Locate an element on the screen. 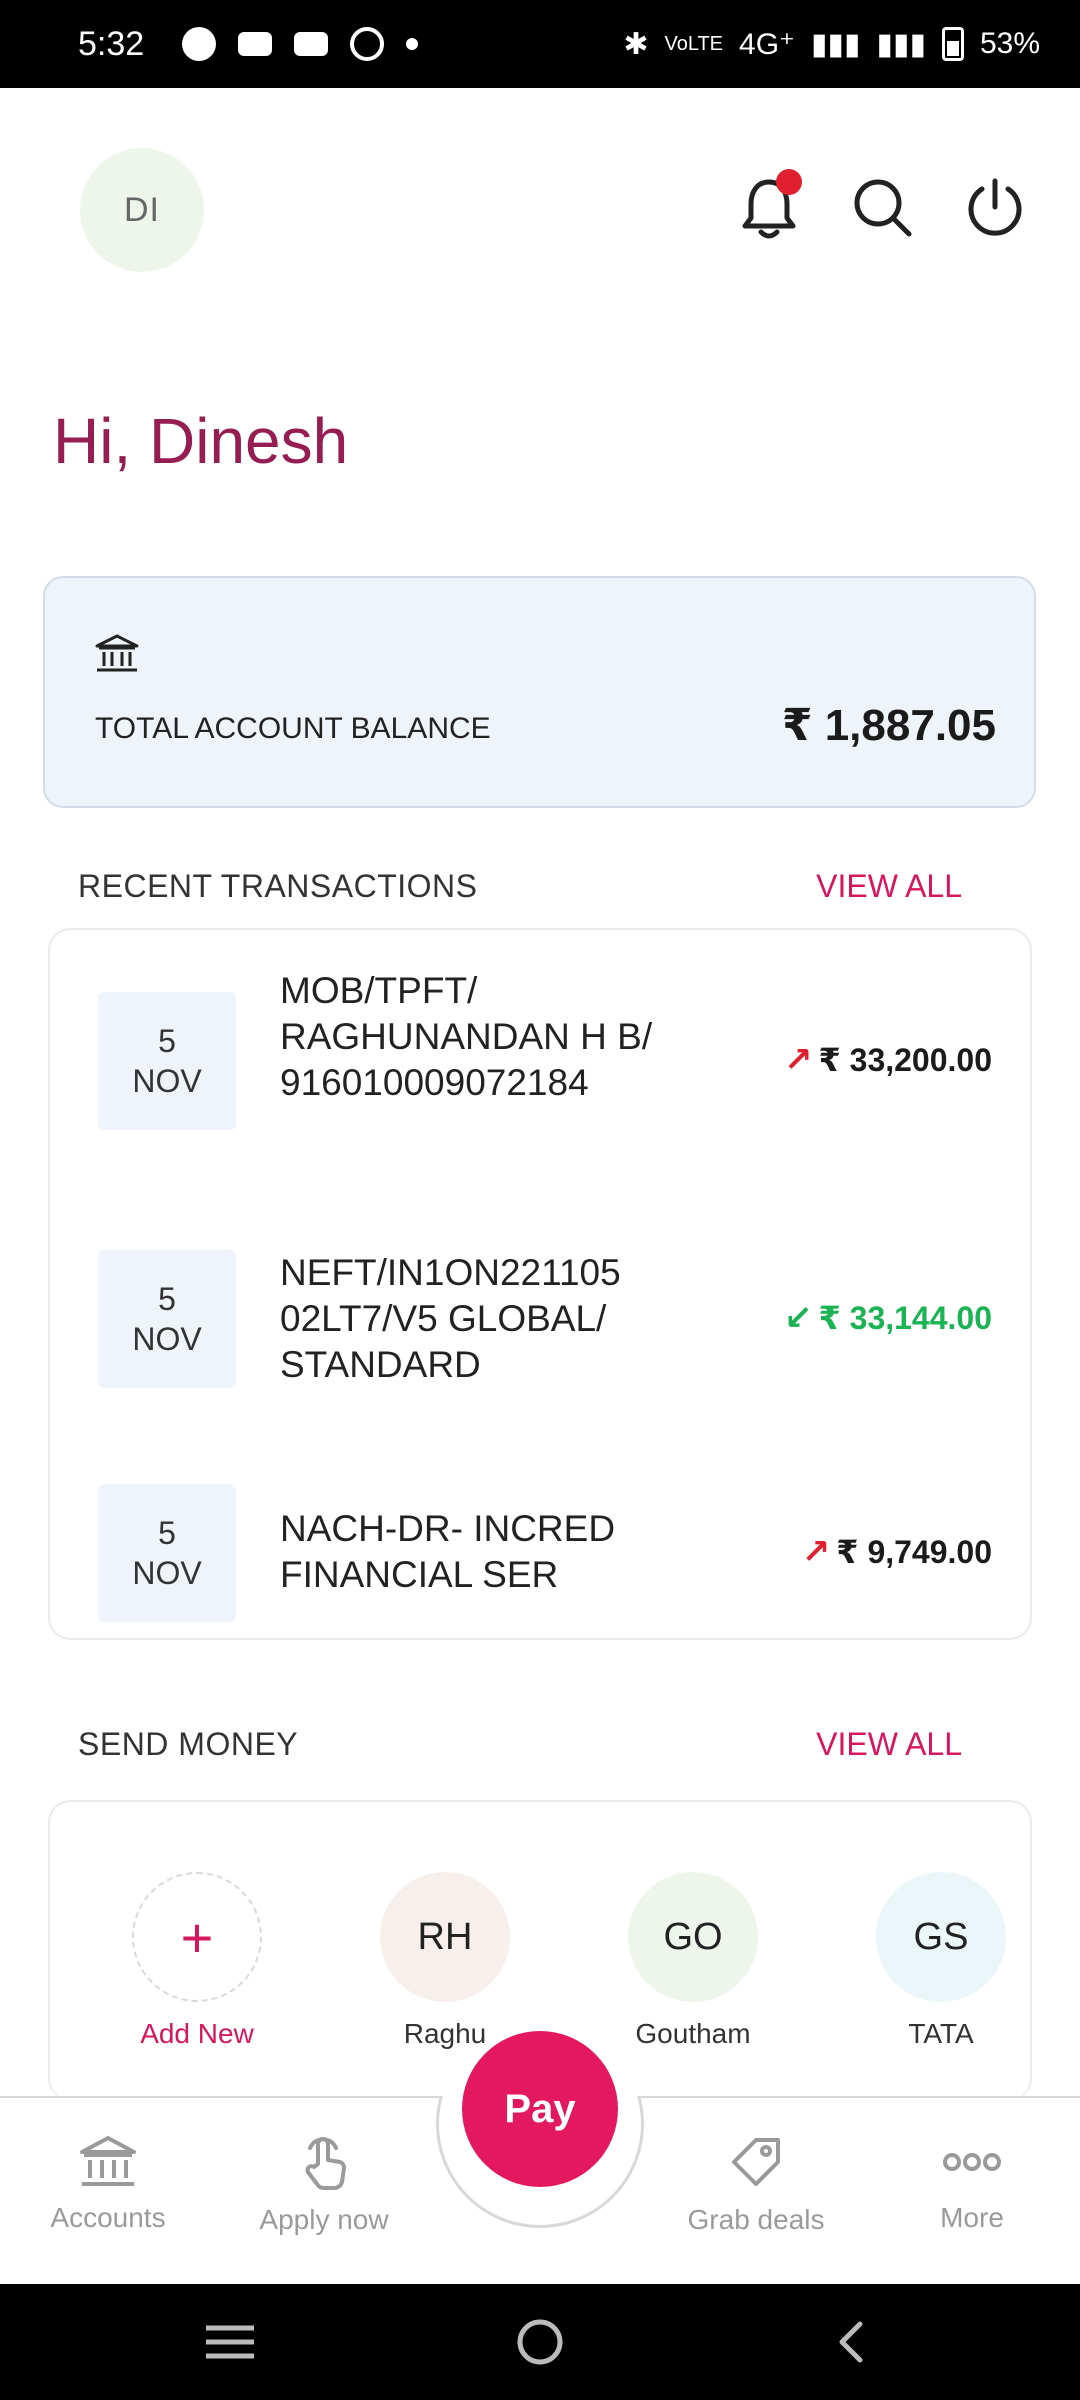  balance-card: TOTAL ACCOUNT BALANCE ₹ 1,887.05 is located at coordinates (539, 692).